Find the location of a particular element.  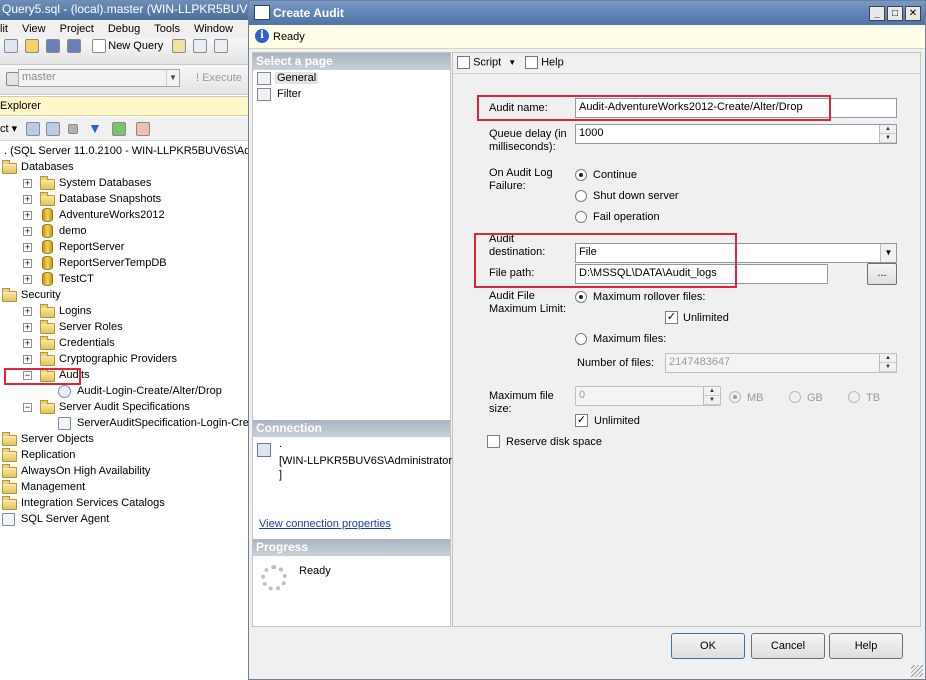

tree-item: Security is located at coordinates (125, 295).